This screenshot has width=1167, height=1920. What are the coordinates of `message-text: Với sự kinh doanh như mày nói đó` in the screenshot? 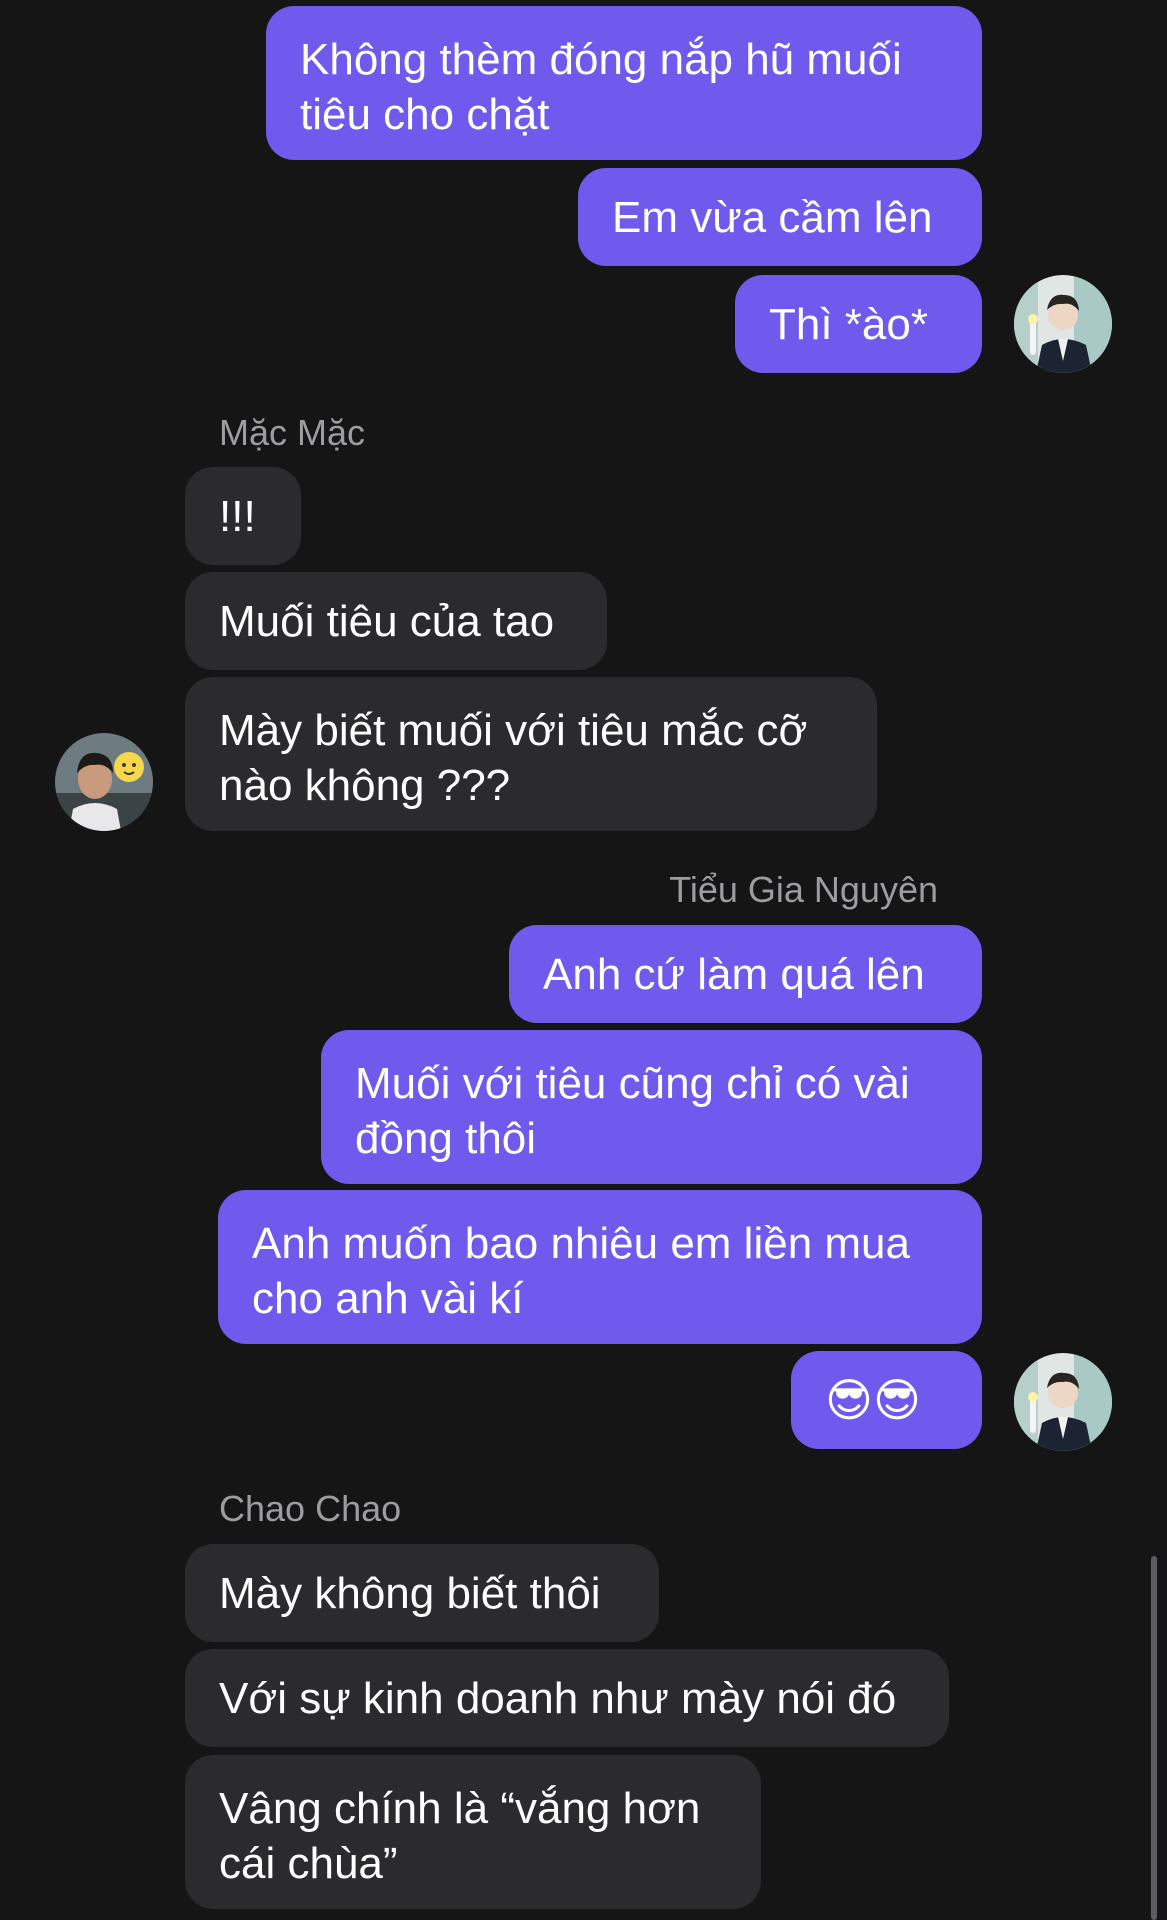 It's located at (558, 1698).